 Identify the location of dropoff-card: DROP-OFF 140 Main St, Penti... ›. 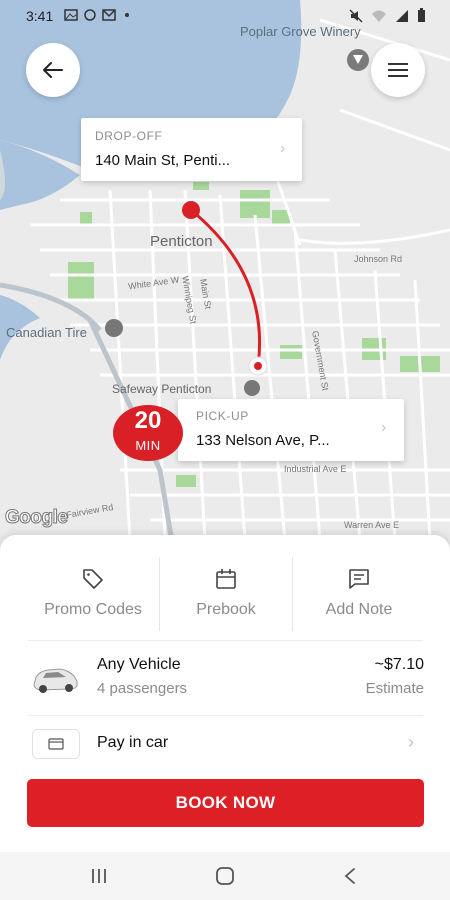
(191, 149).